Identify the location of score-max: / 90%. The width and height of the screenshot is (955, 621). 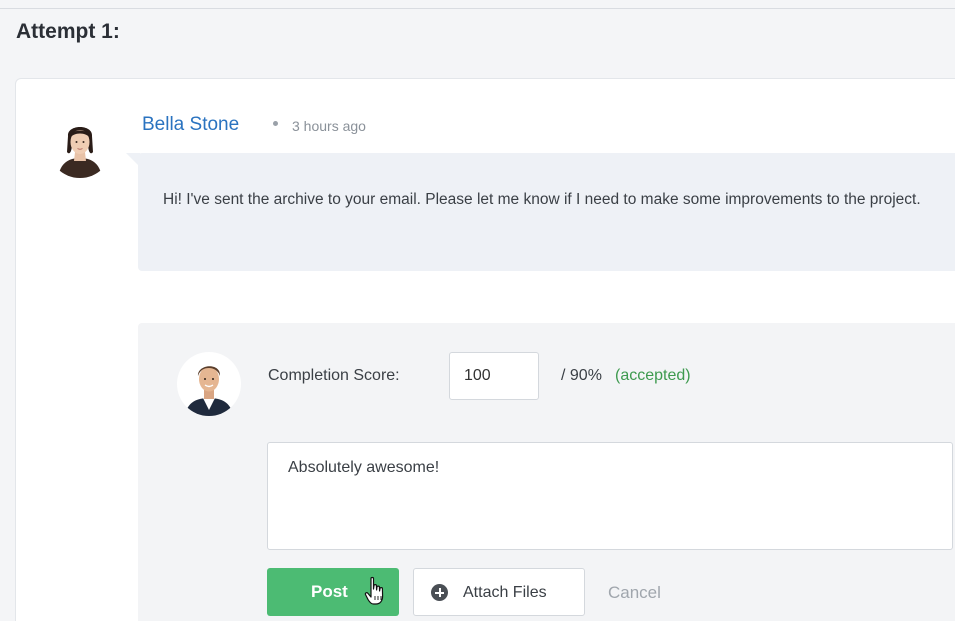
(581, 375).